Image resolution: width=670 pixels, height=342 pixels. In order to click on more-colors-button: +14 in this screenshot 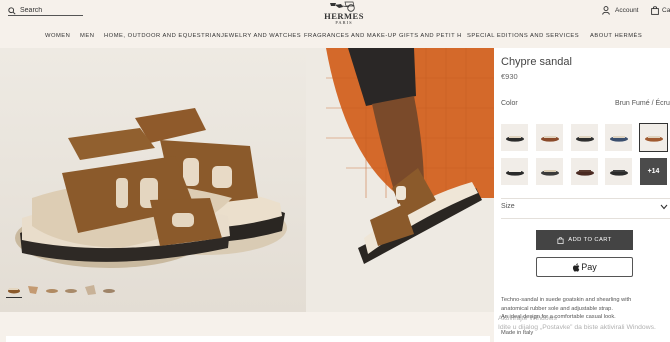, I will do `click(653, 171)`.